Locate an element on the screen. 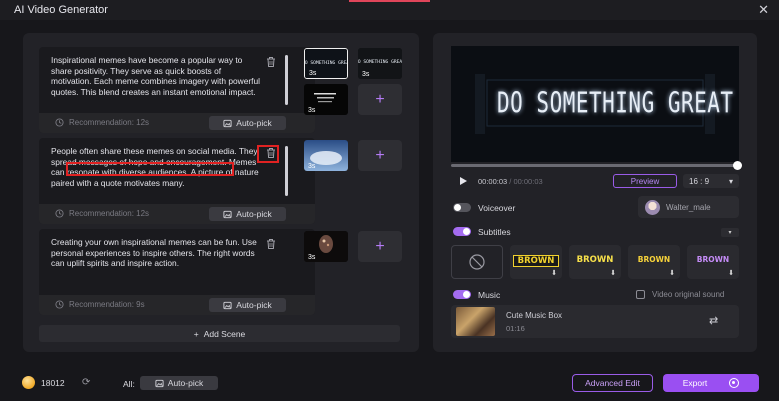 The image size is (779, 401). credits-value: 18012 is located at coordinates (53, 382).